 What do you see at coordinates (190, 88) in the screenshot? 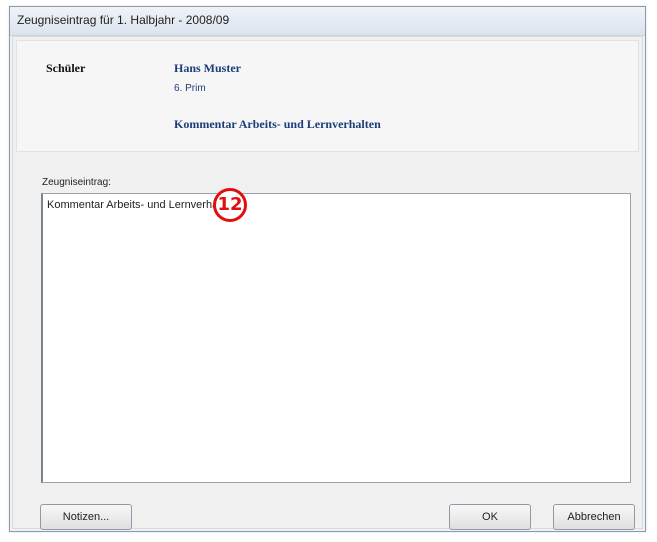
I see `student-class: 6. Prim` at bounding box center [190, 88].